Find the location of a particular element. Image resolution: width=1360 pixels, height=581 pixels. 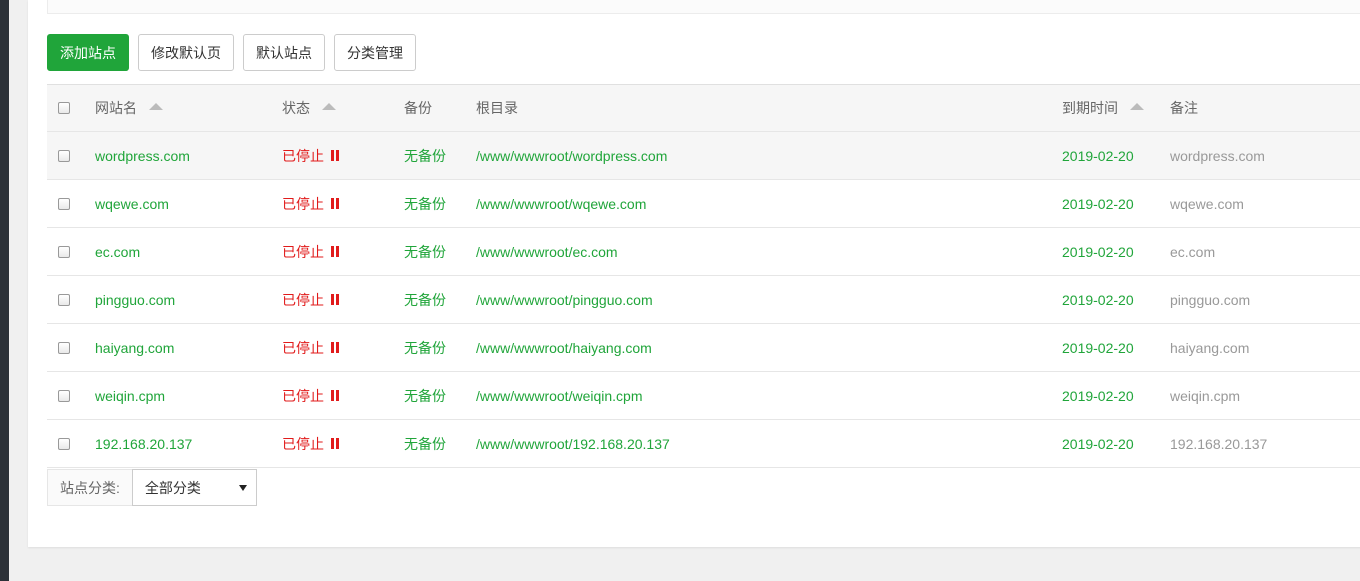

category-manage-button: 分类管理 is located at coordinates (375, 52).